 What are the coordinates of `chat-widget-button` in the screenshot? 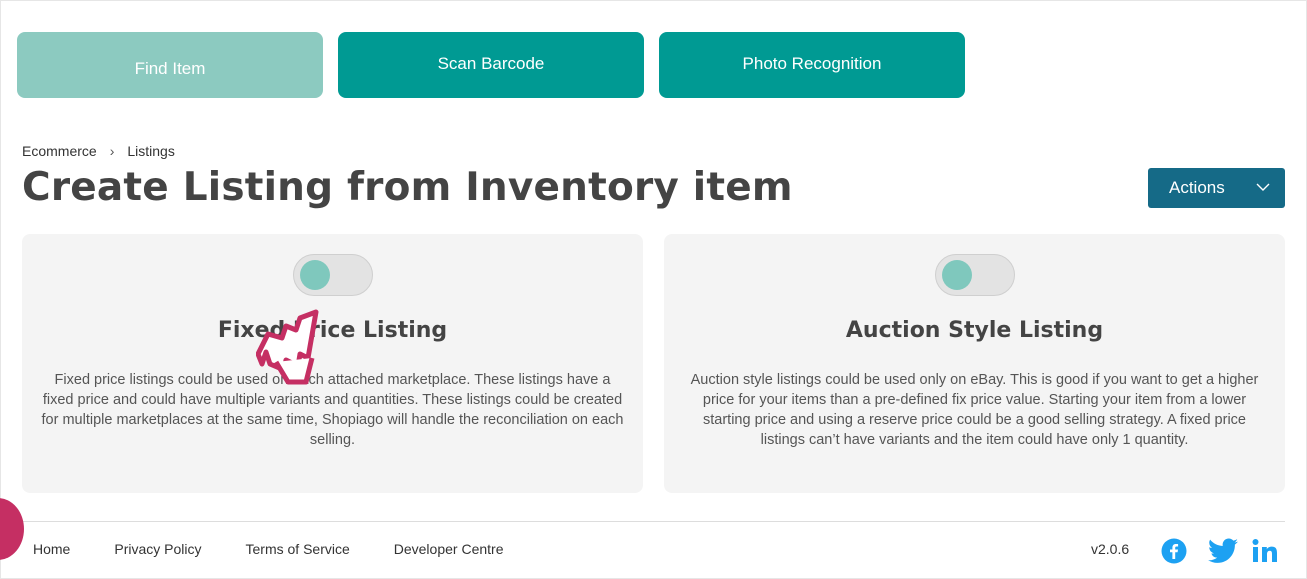 It's located at (12, 529).